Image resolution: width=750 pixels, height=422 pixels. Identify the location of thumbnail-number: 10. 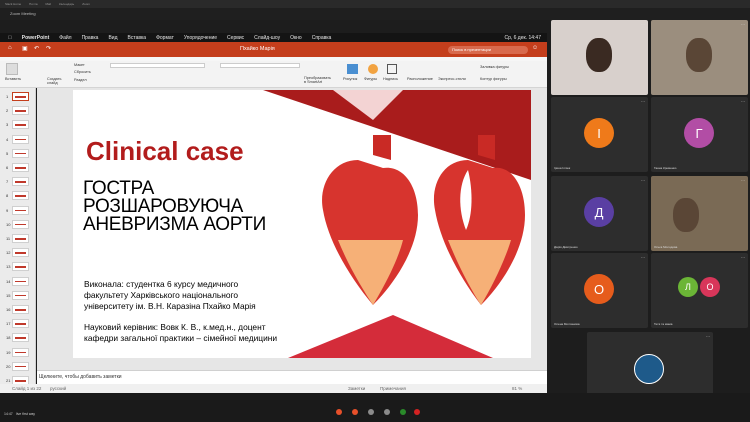
(8, 224).